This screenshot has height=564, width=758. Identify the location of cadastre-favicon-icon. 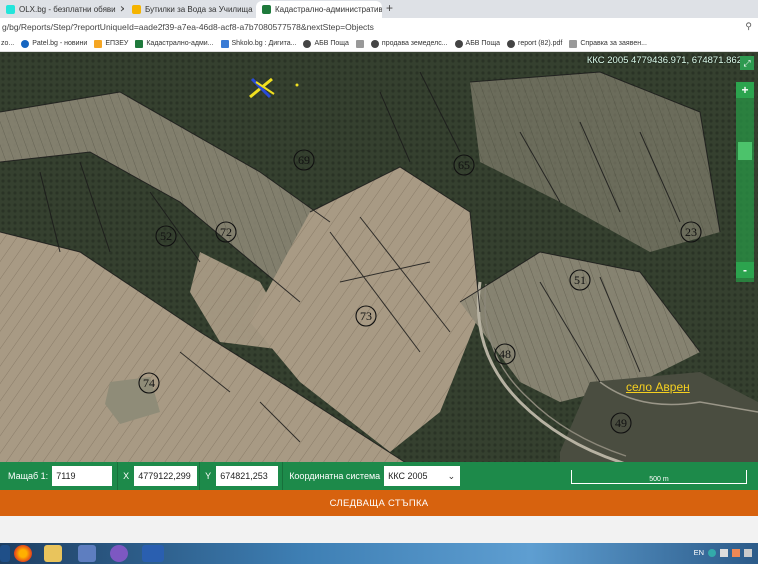
(266, 9).